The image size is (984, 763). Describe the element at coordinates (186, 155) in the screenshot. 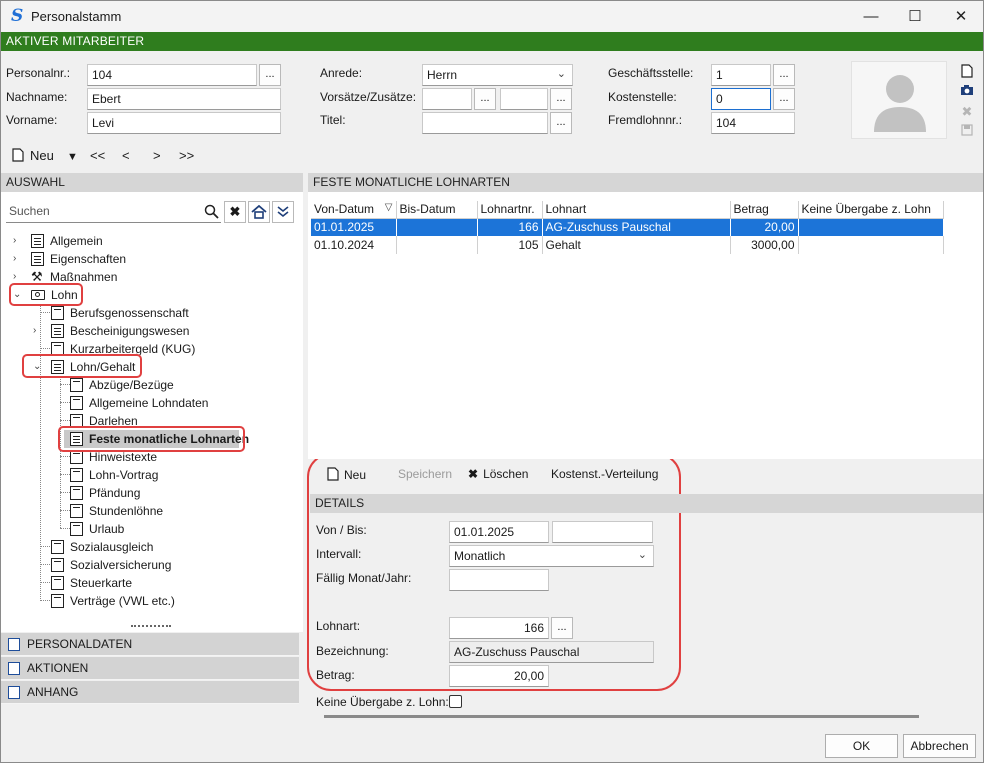

I see `last-record-button: >>` at that location.